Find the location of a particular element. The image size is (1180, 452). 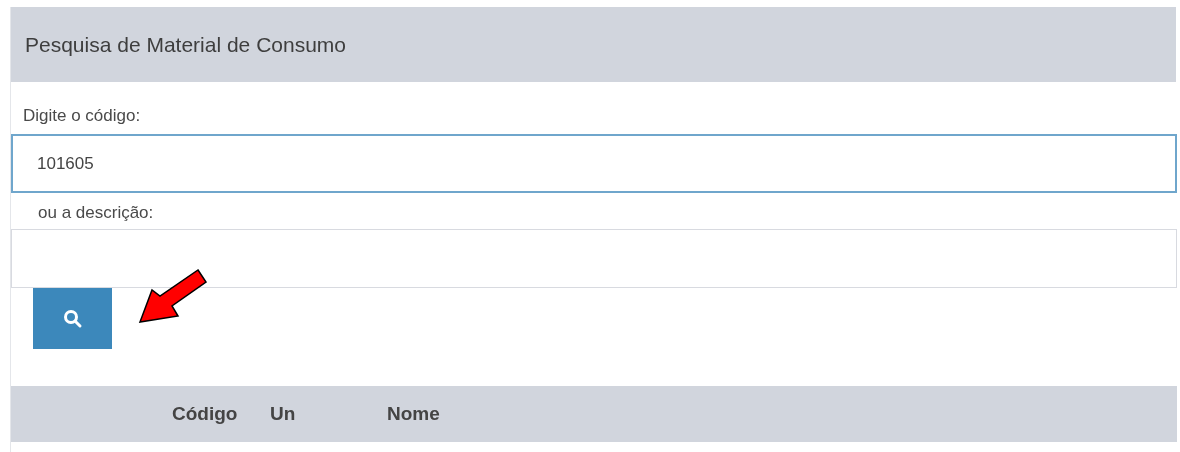

field-label: ou a descrição: is located at coordinates (96, 213).